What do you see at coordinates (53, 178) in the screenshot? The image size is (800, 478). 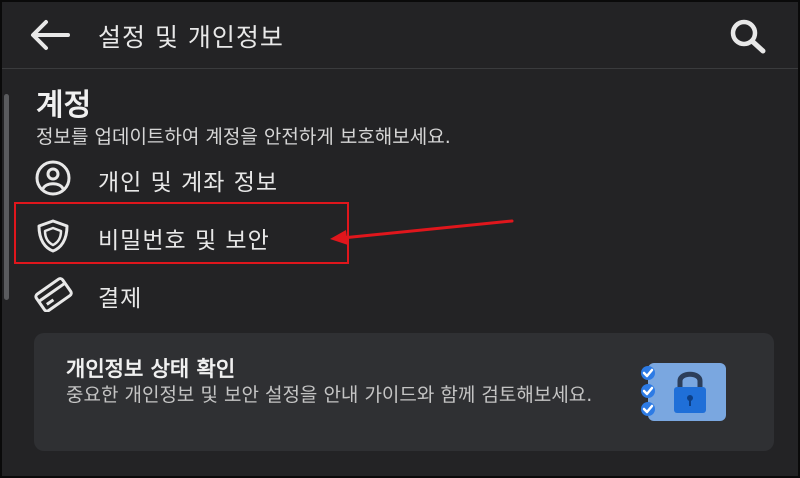 I see `person-circle-icon` at bounding box center [53, 178].